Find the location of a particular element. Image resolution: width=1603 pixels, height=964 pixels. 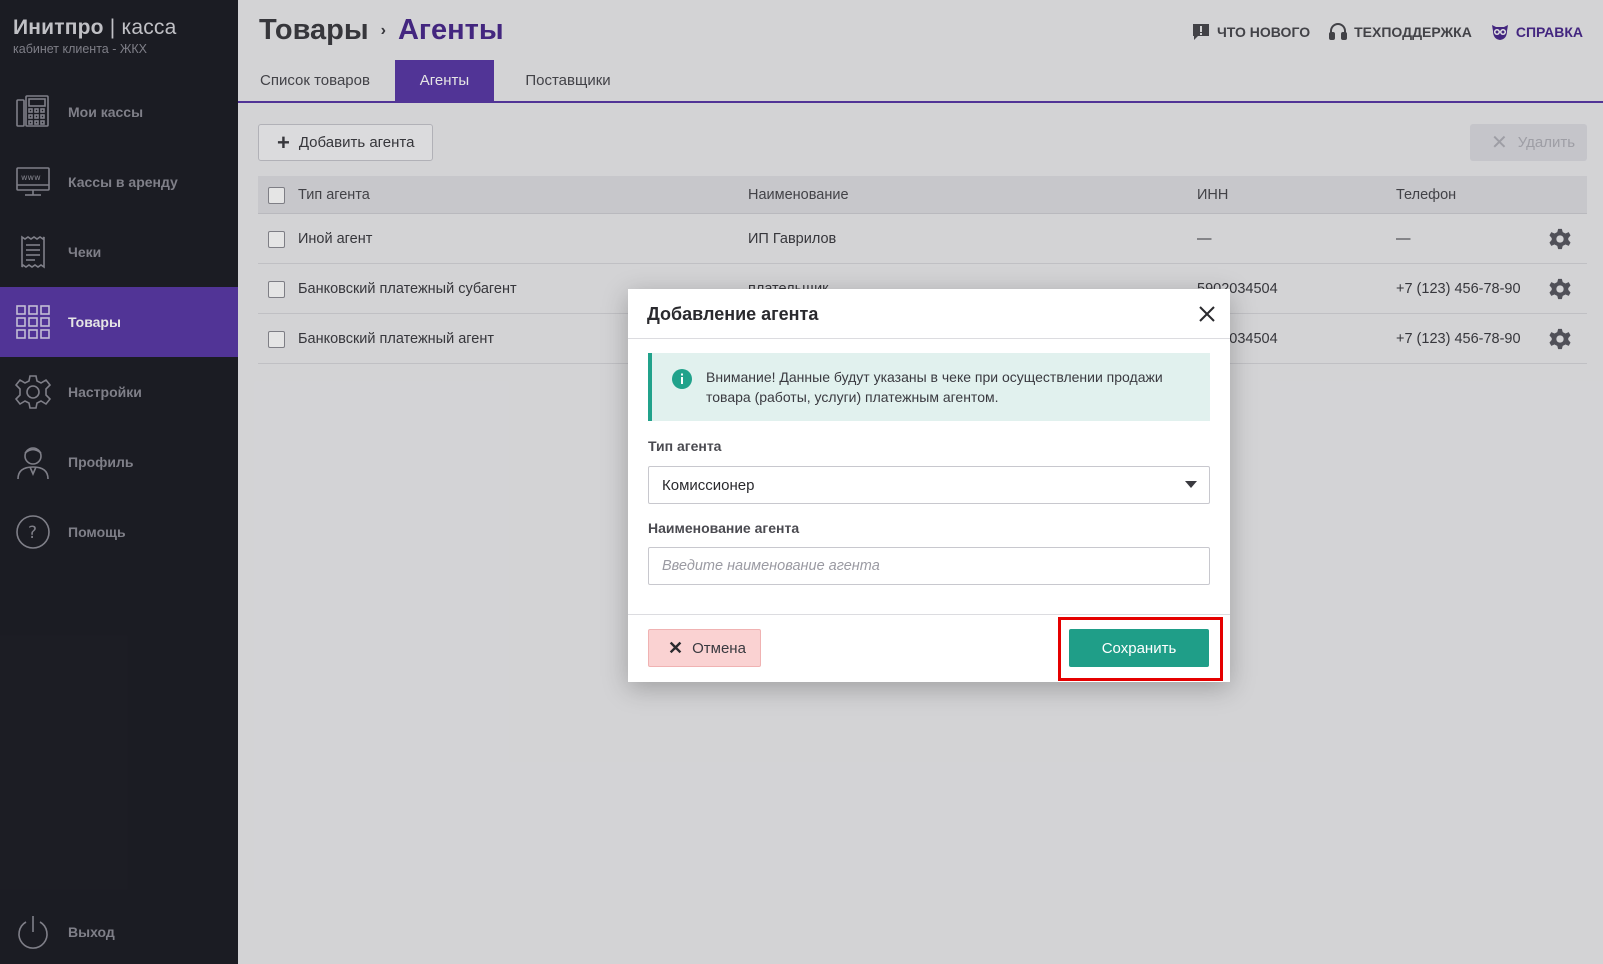

chevron-down-icon is located at coordinates (1191, 484).